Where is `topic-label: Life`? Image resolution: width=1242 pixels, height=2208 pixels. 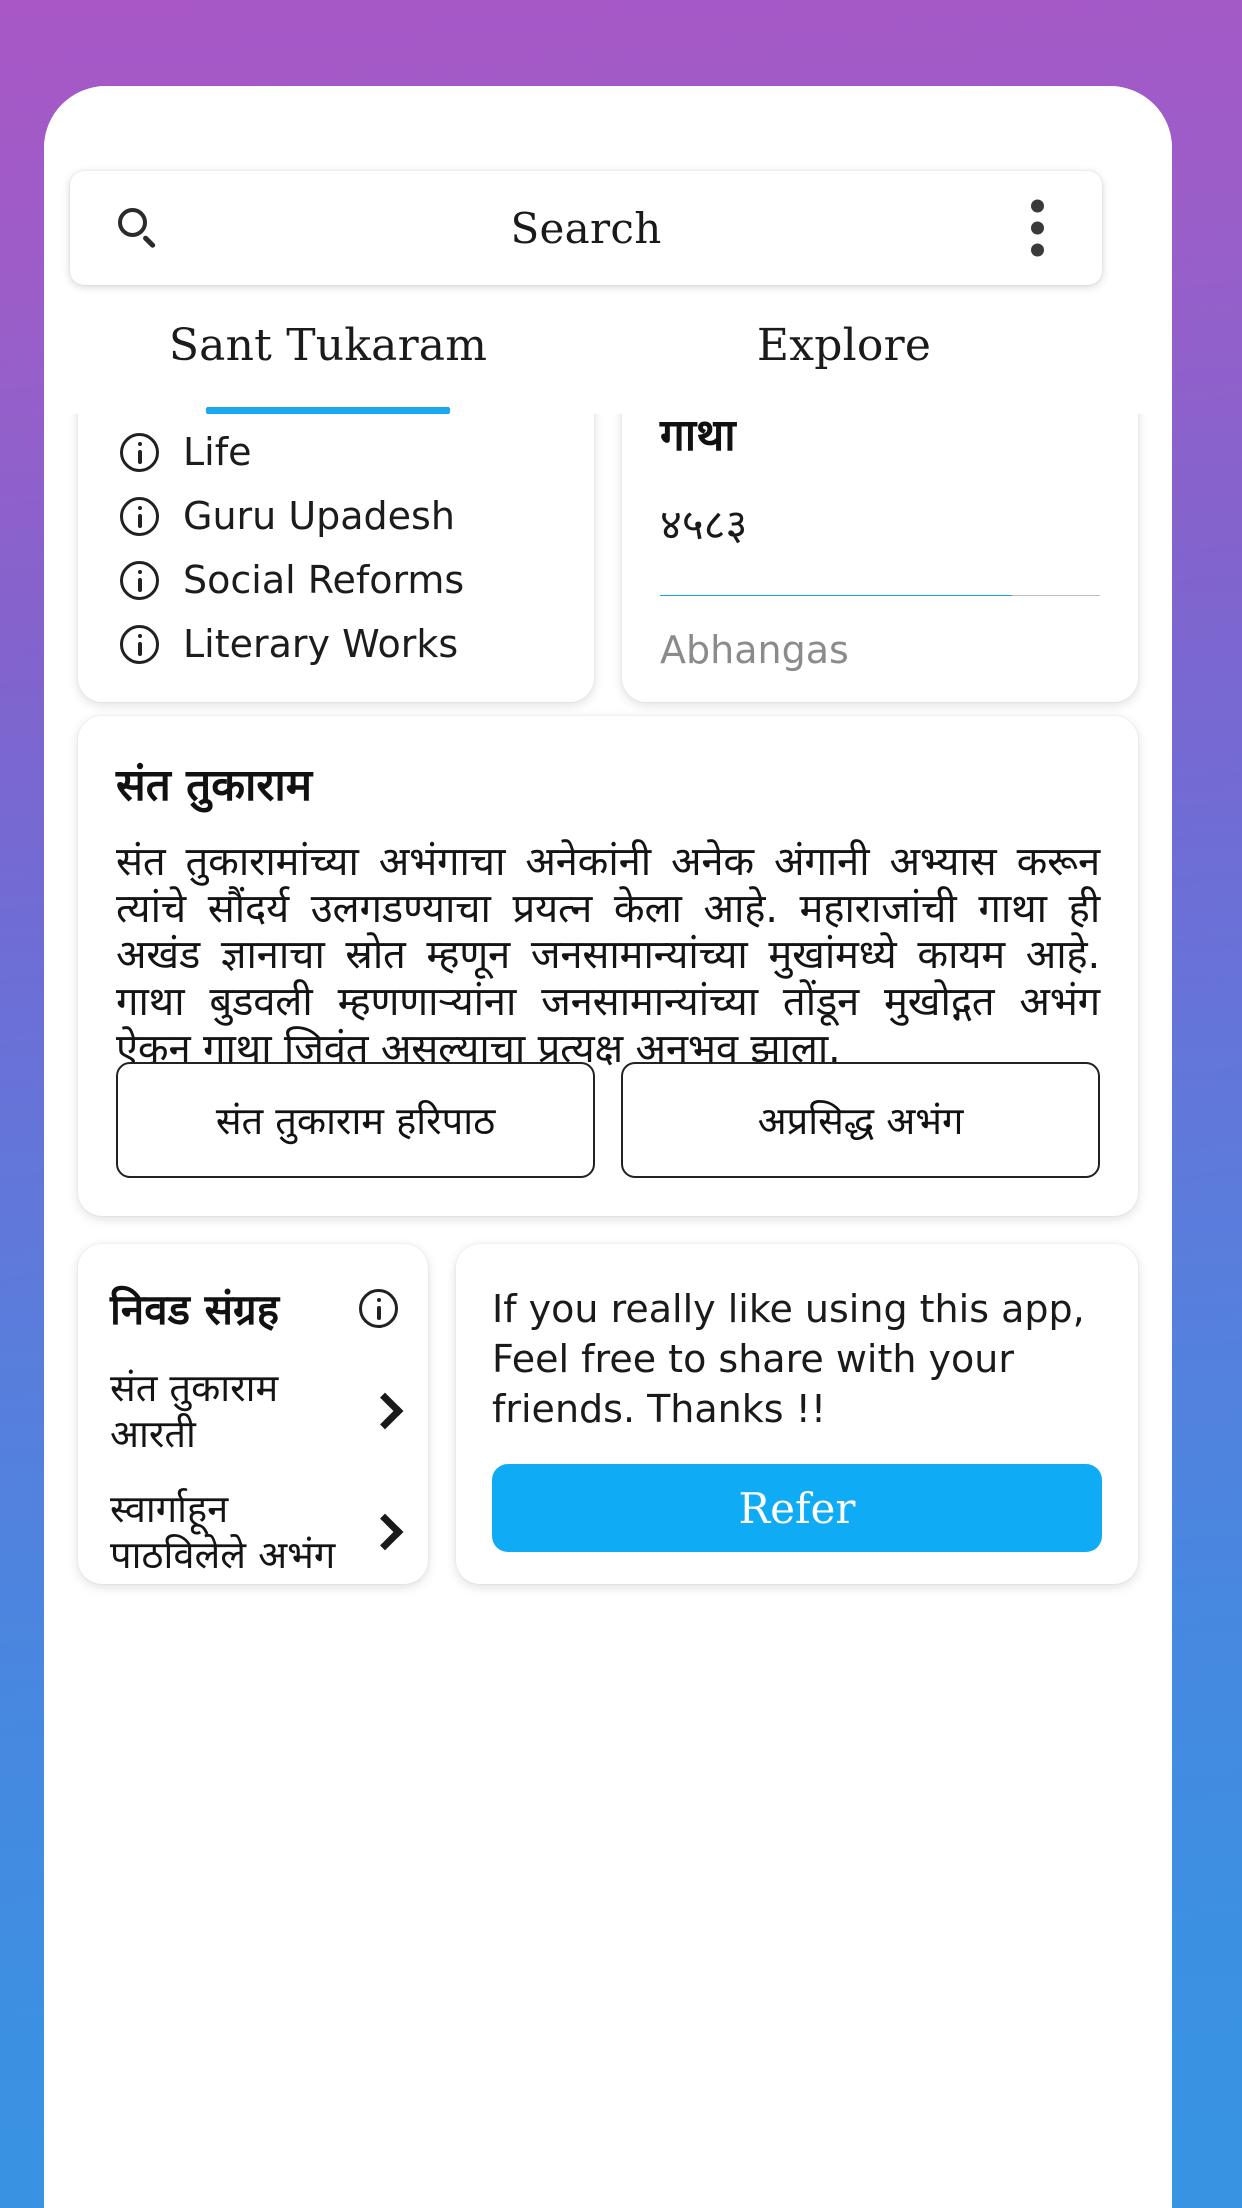
topic-label: Life is located at coordinates (217, 452).